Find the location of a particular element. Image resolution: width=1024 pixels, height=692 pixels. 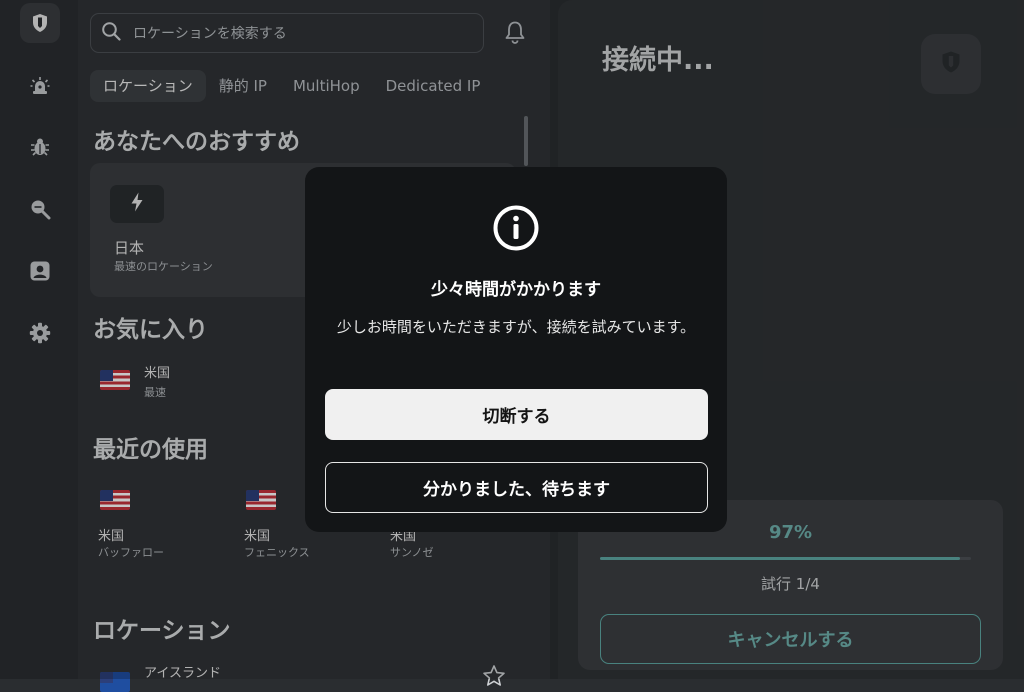

info-icon is located at coordinates (516, 230).